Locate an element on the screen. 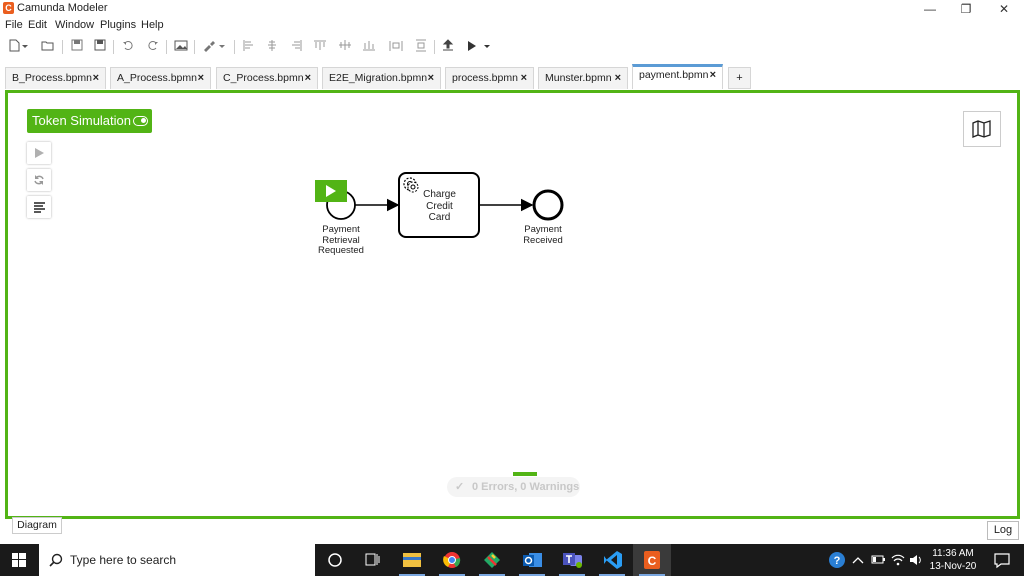 The image size is (1024, 581). reset-simulation-button is located at coordinates (39, 180).